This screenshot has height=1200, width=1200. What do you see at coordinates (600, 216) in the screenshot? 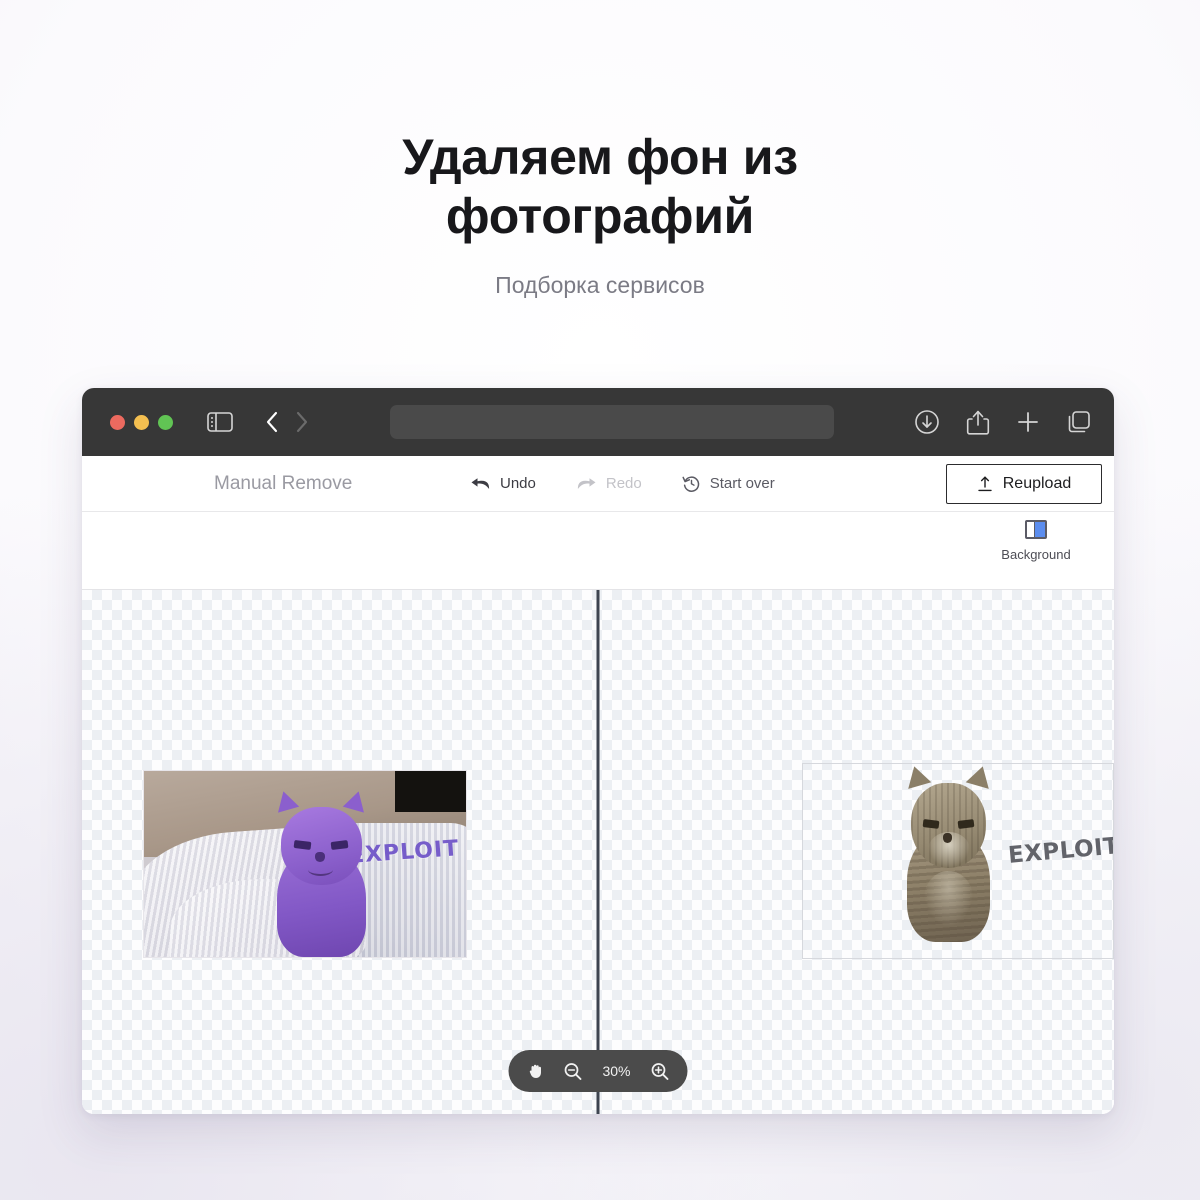
I see `page-title-line-2: фотографий` at bounding box center [600, 216].